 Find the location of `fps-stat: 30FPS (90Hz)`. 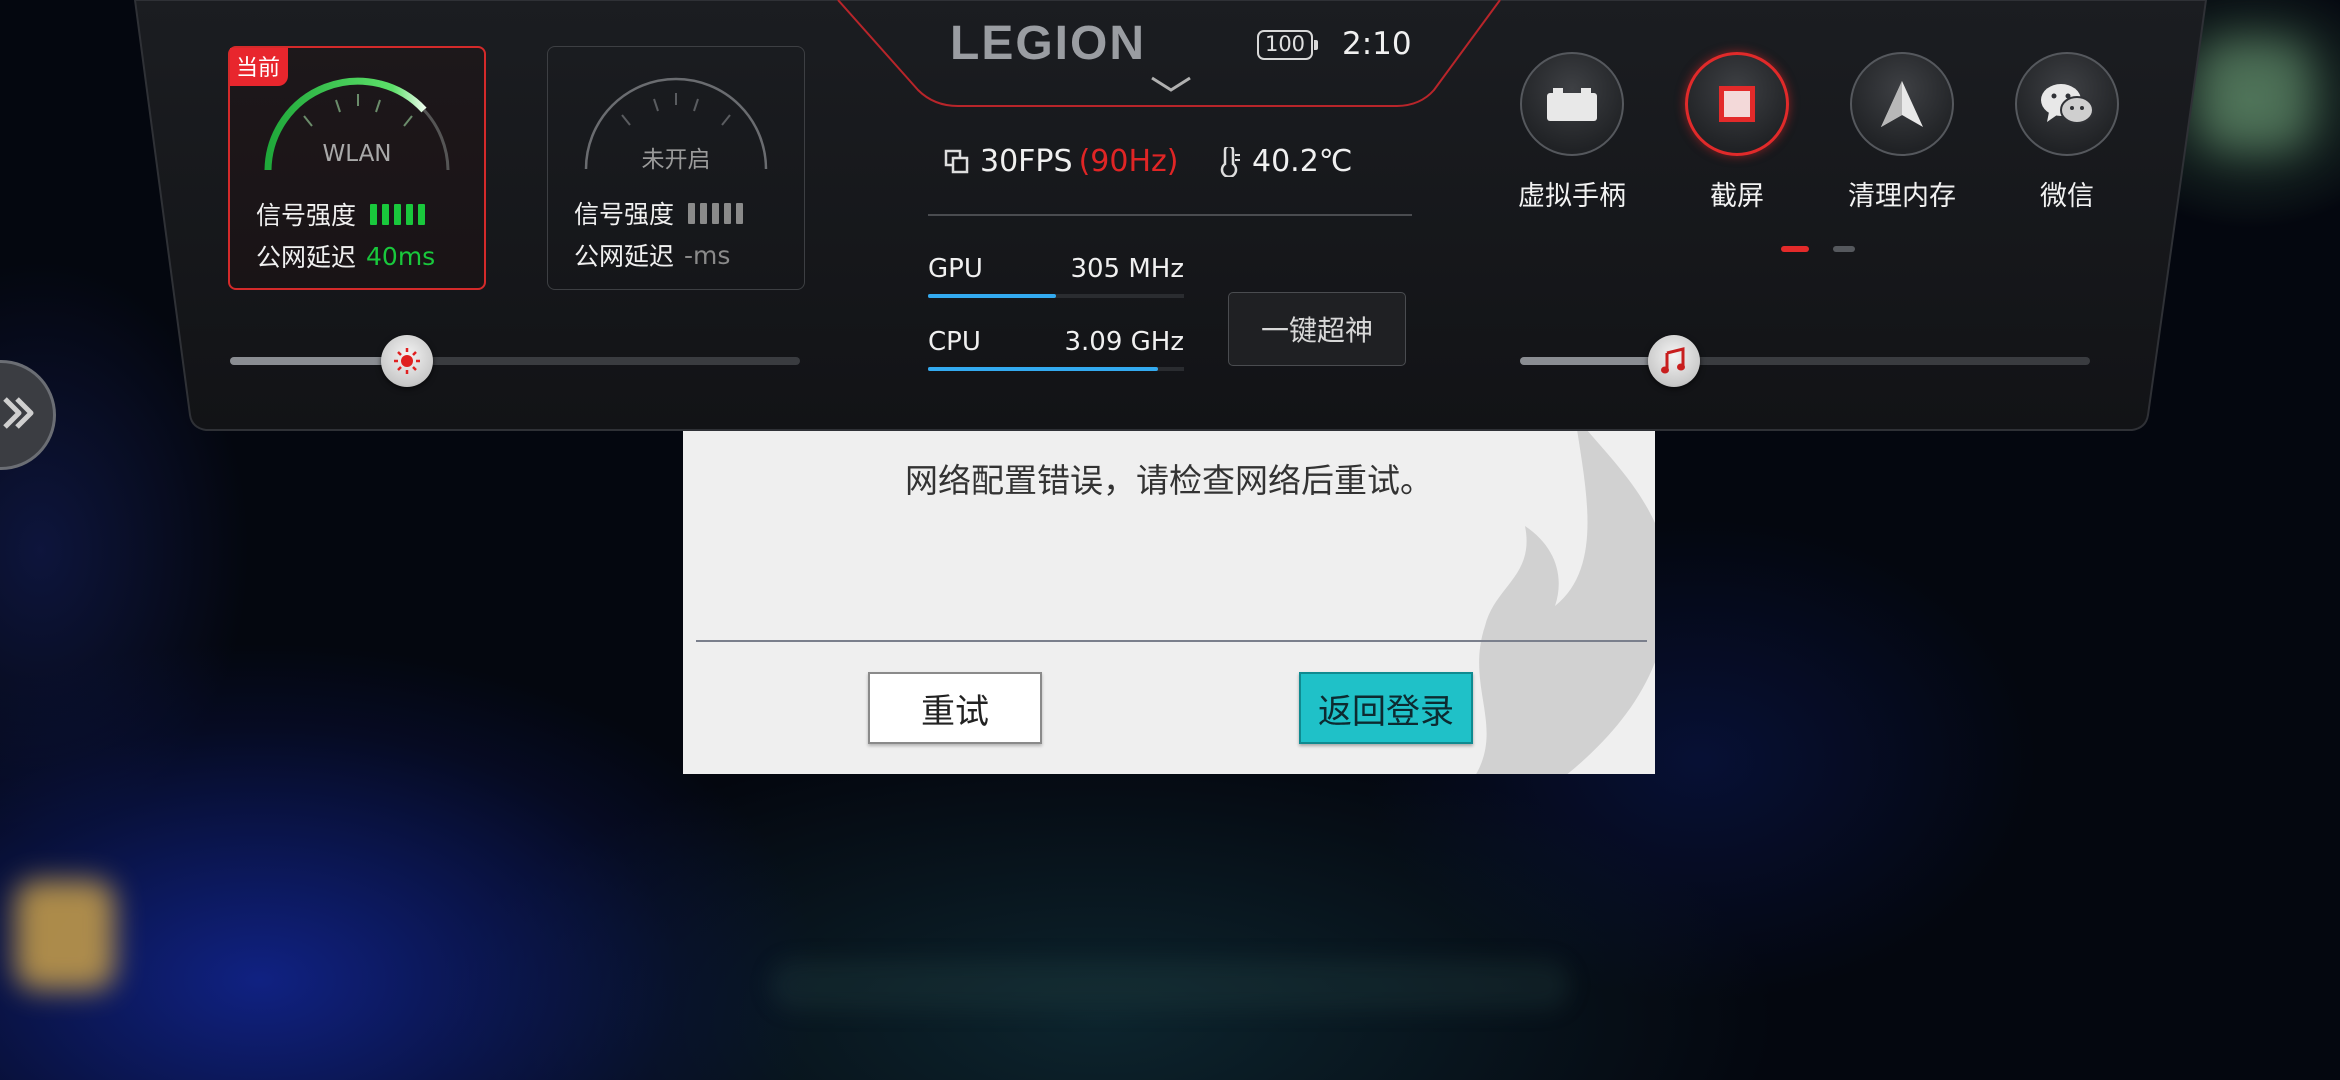

fps-stat: 30FPS (90Hz) is located at coordinates (1061, 161).